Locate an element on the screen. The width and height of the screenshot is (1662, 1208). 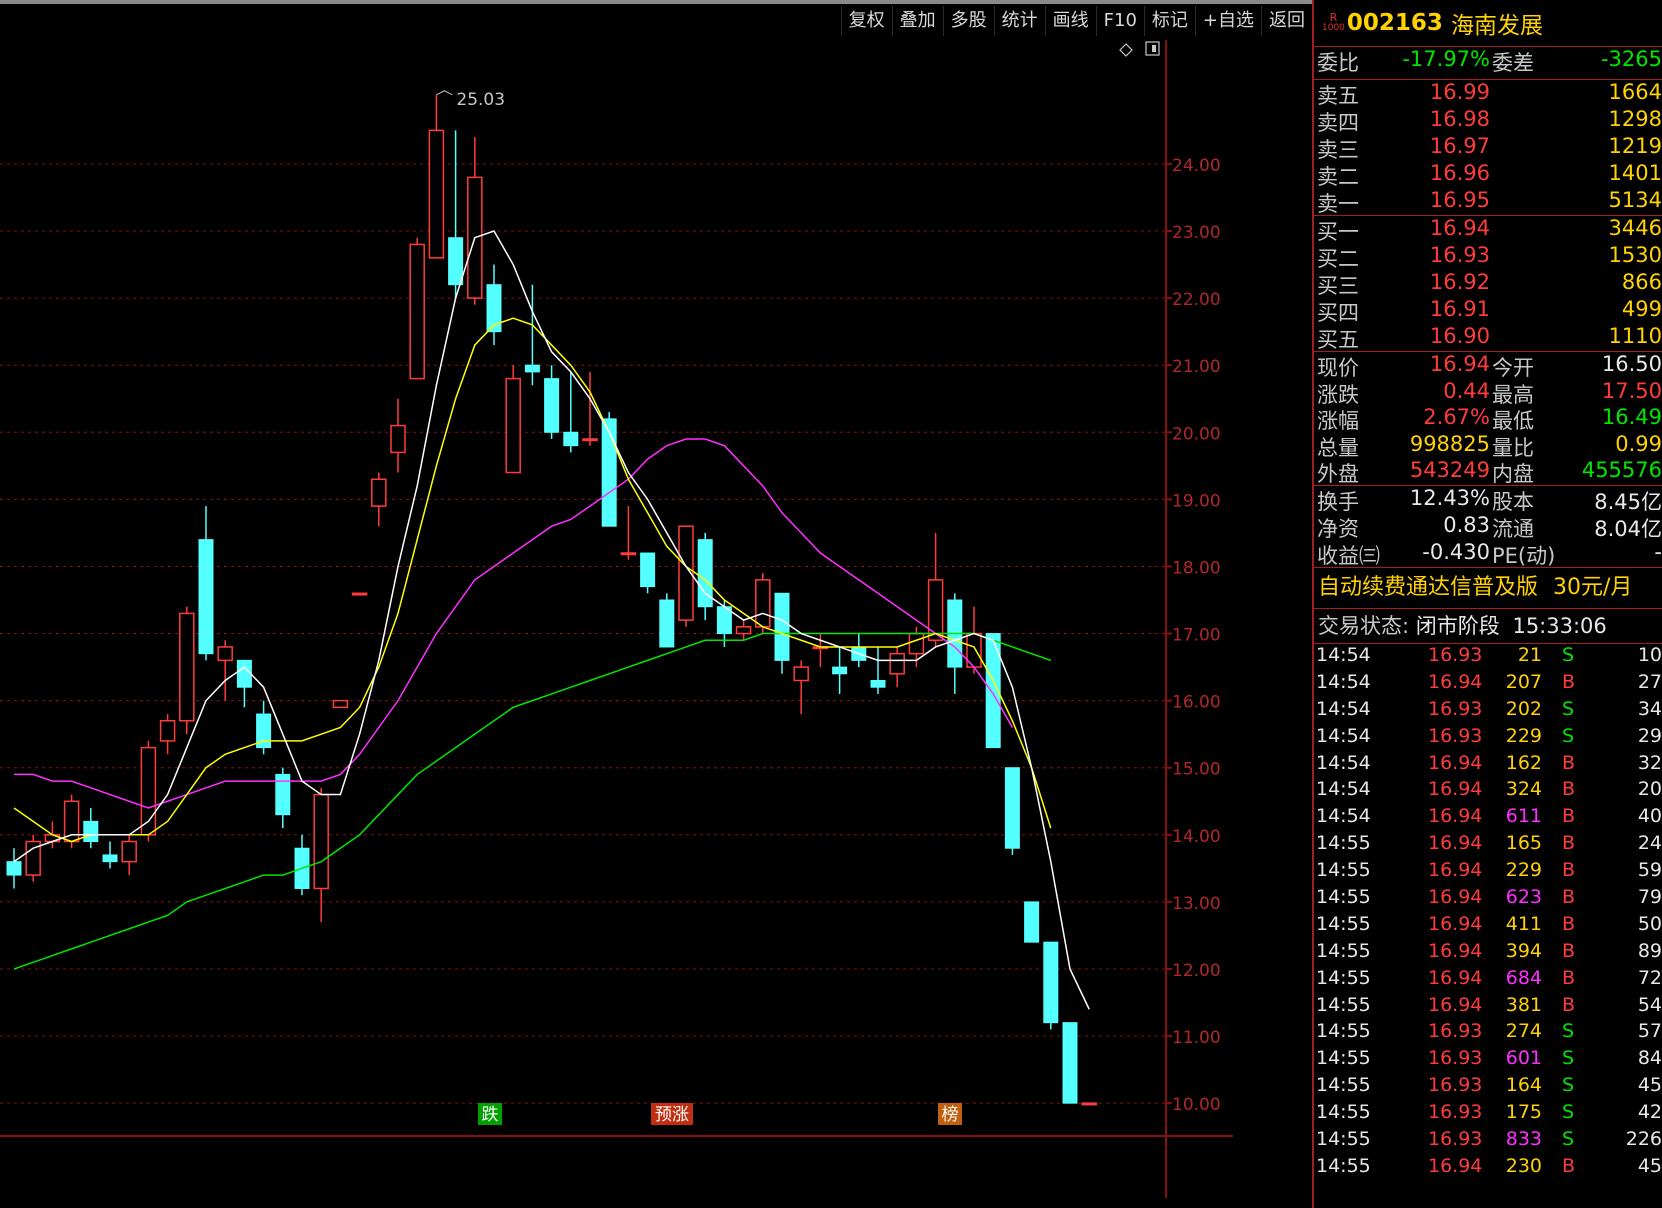
multi-stock-button: 多股 is located at coordinates (968, 21).